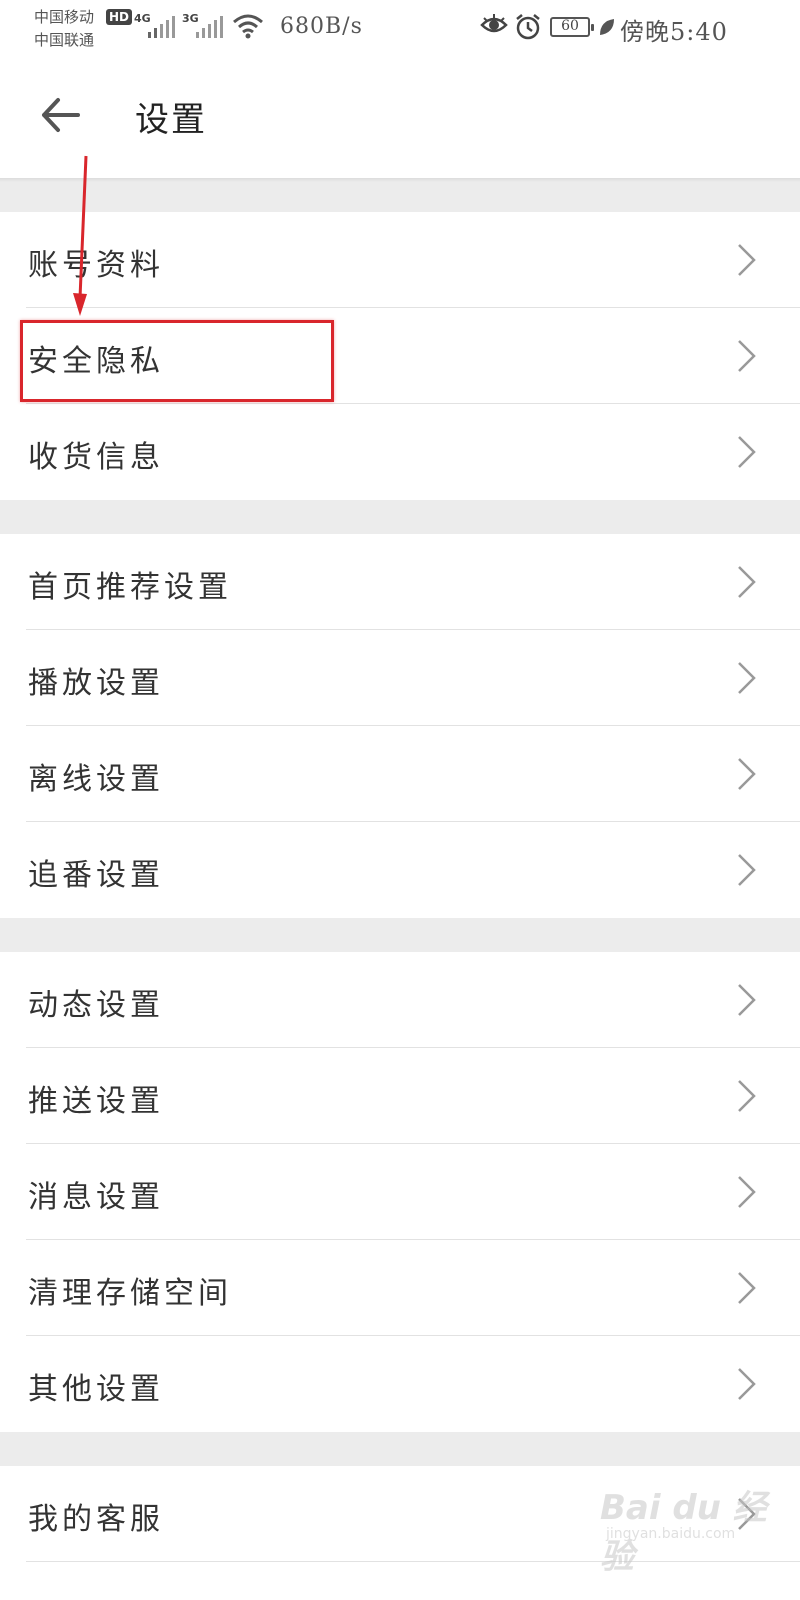  I want to click on settings-item-playback: 播放设置, so click(400, 678).